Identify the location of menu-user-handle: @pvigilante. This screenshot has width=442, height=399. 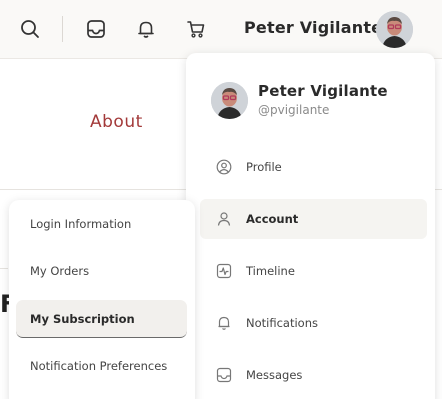
(294, 110).